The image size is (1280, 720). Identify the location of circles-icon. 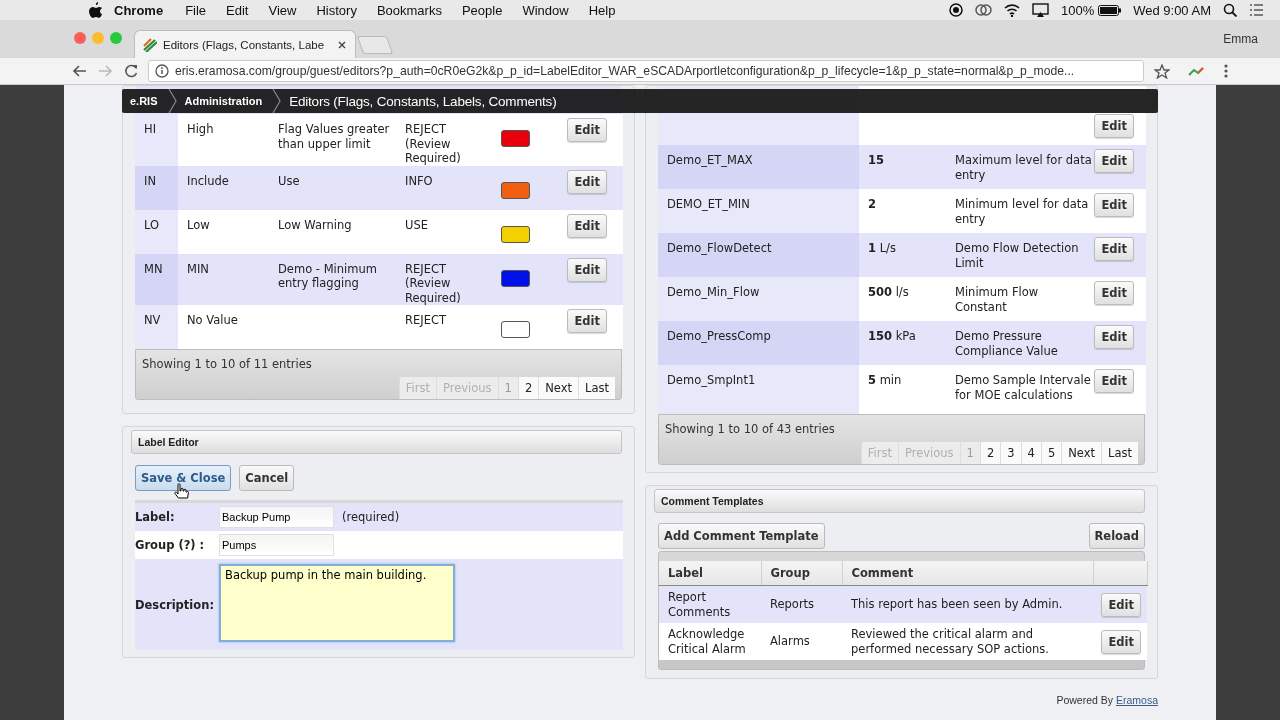
(983, 10).